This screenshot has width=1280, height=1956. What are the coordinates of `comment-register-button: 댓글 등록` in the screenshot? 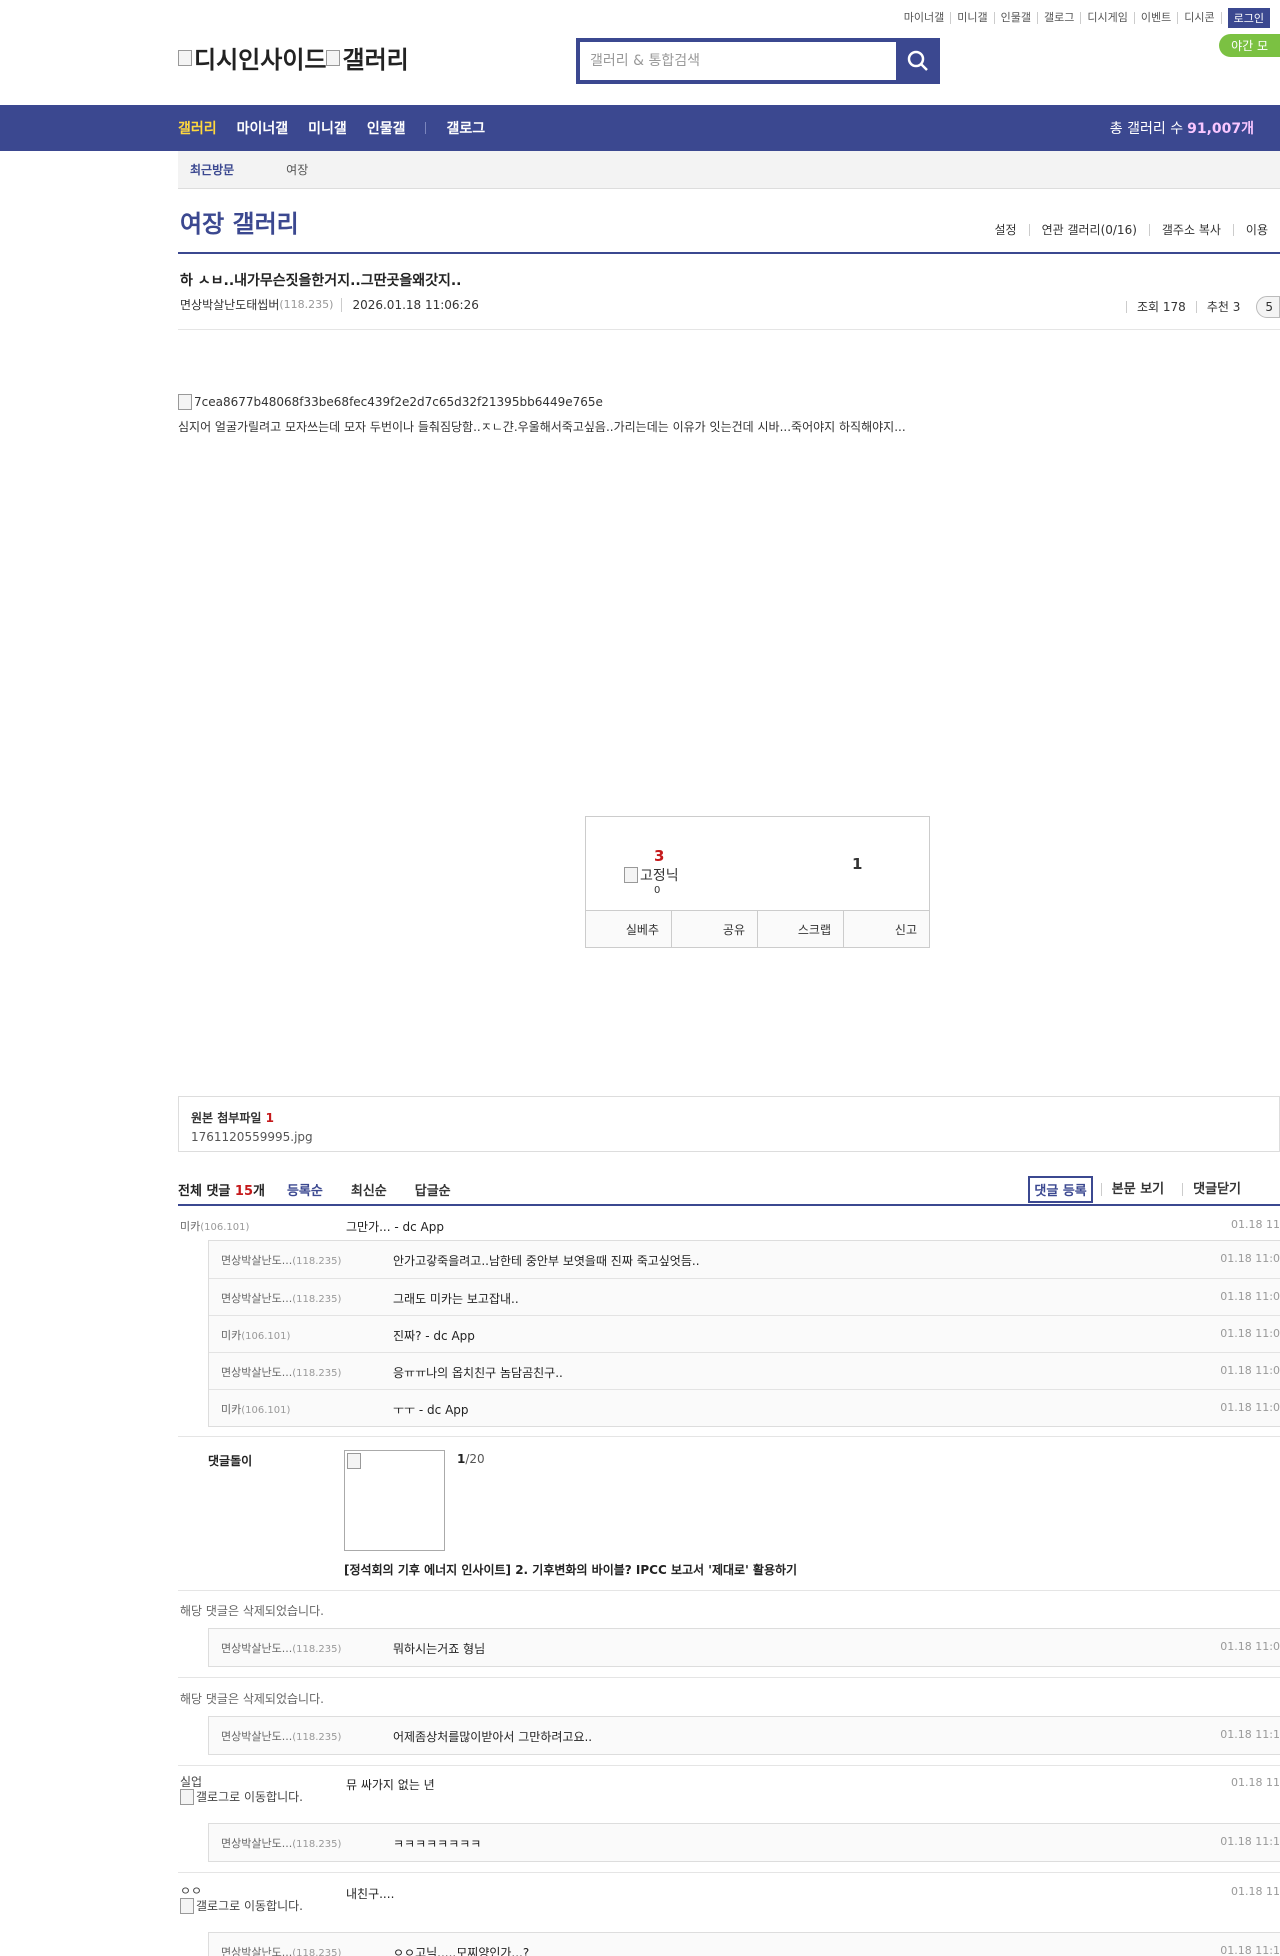 It's located at (1060, 1189).